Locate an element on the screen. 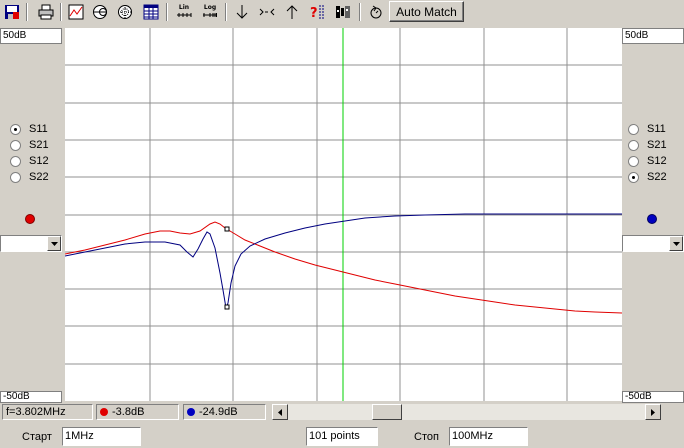  polar-chart-icon is located at coordinates (125, 12).